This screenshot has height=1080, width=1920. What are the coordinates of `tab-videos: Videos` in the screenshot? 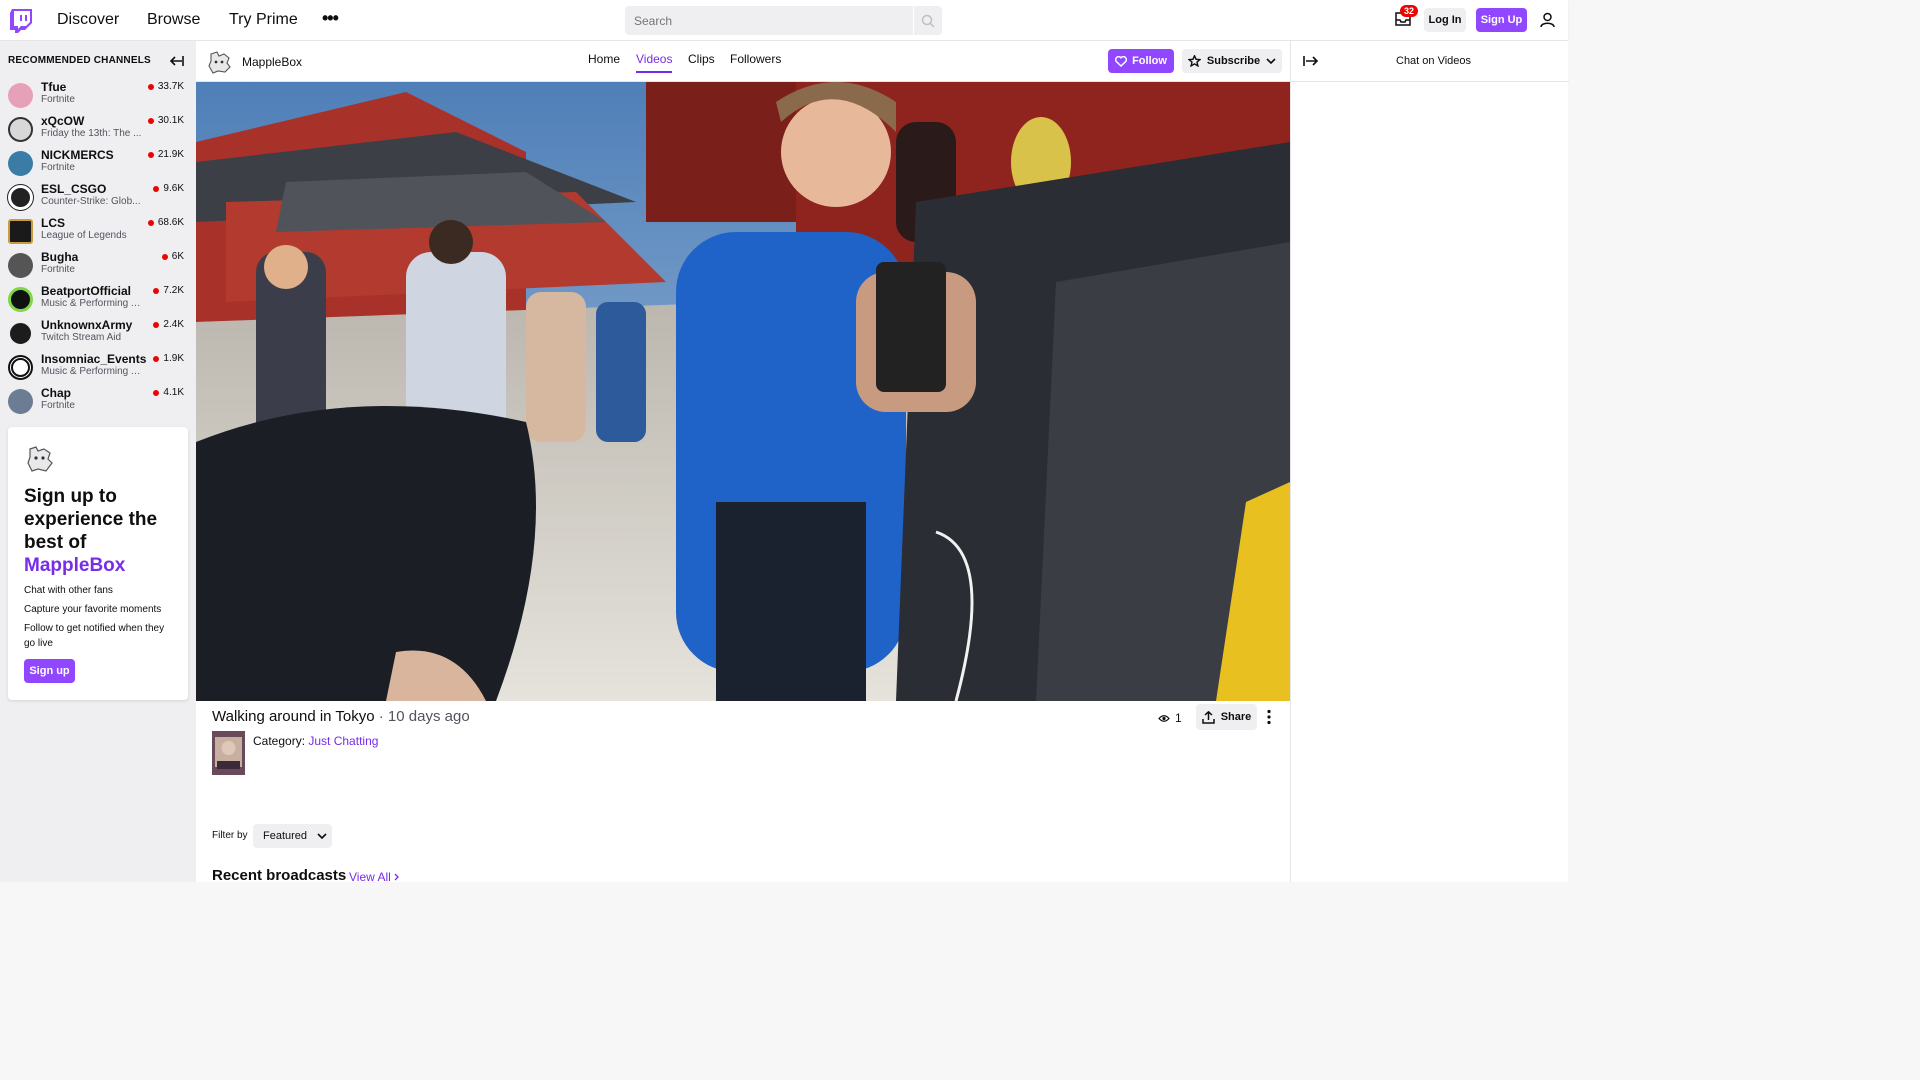 It's located at (654, 62).